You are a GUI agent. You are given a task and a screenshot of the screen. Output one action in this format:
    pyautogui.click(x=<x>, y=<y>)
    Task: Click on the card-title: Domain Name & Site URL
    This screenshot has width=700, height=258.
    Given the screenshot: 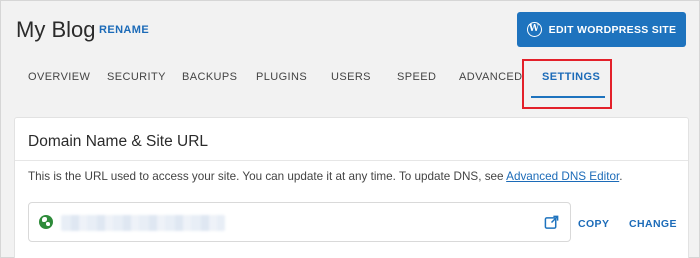 What is the action you would take?
    pyautogui.click(x=118, y=141)
    